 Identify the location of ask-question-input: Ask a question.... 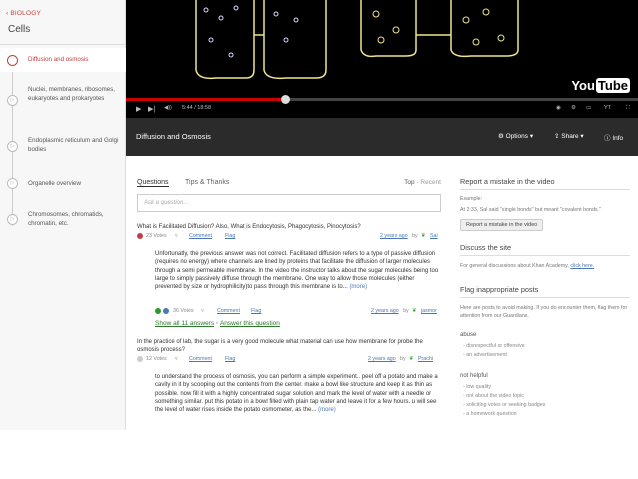
(289, 203).